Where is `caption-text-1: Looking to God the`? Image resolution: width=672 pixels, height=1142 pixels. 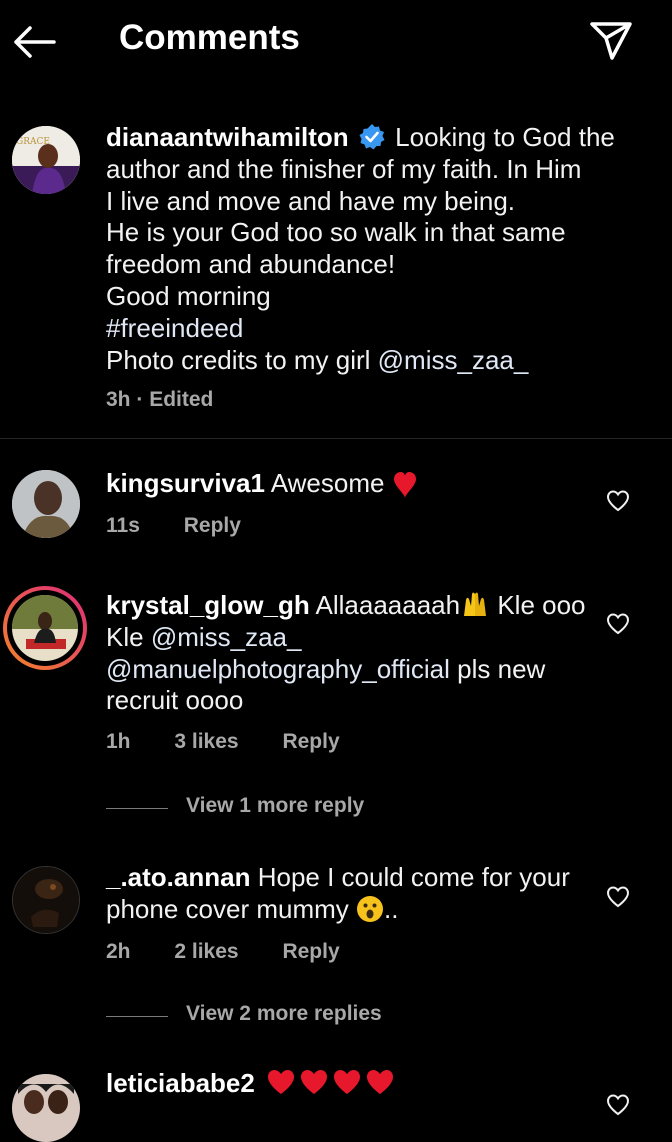
caption-text-1: Looking to God the is located at coordinates (505, 137).